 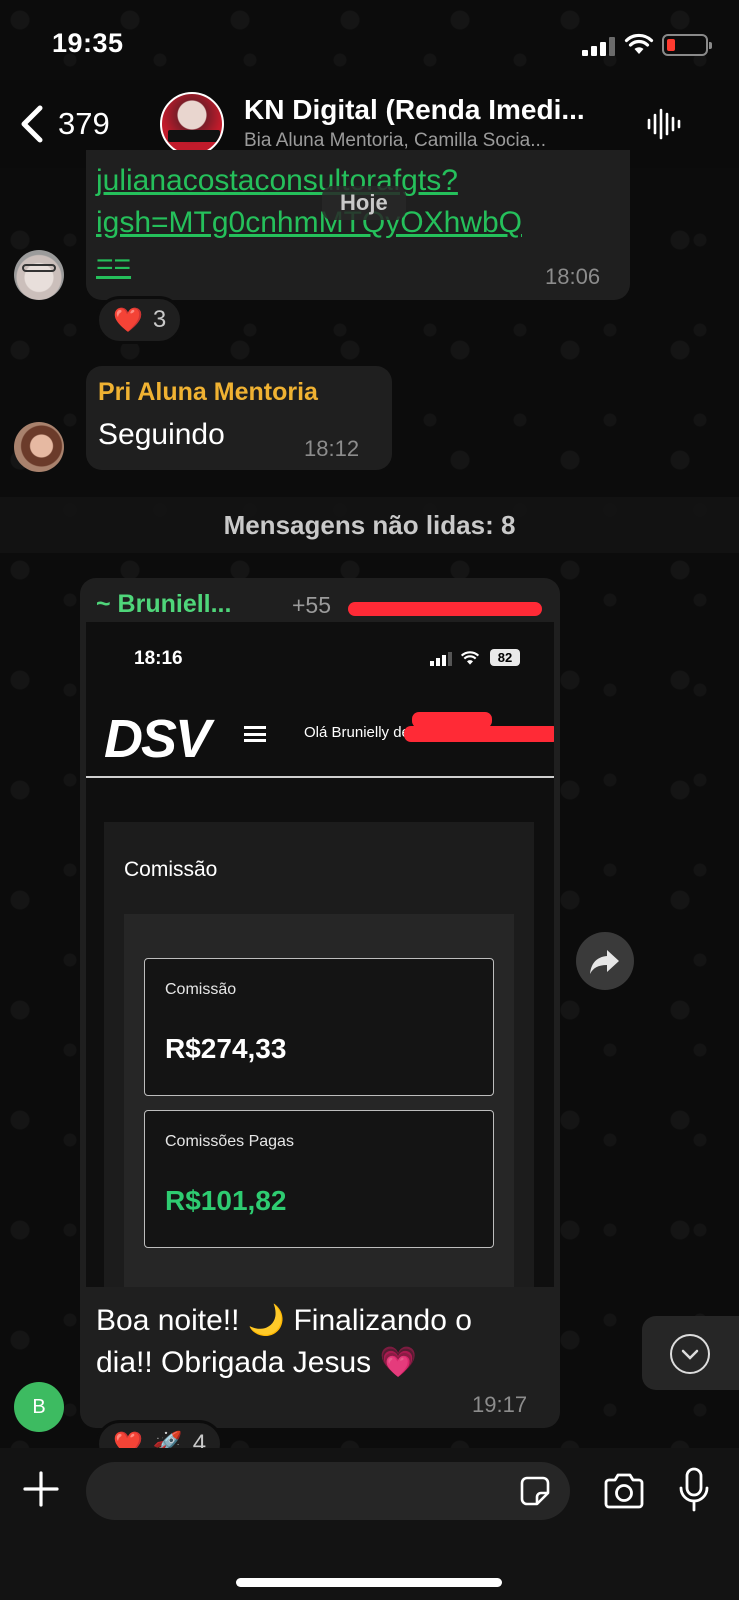 What do you see at coordinates (171, 869) in the screenshot?
I see `panel-title: Comissão` at bounding box center [171, 869].